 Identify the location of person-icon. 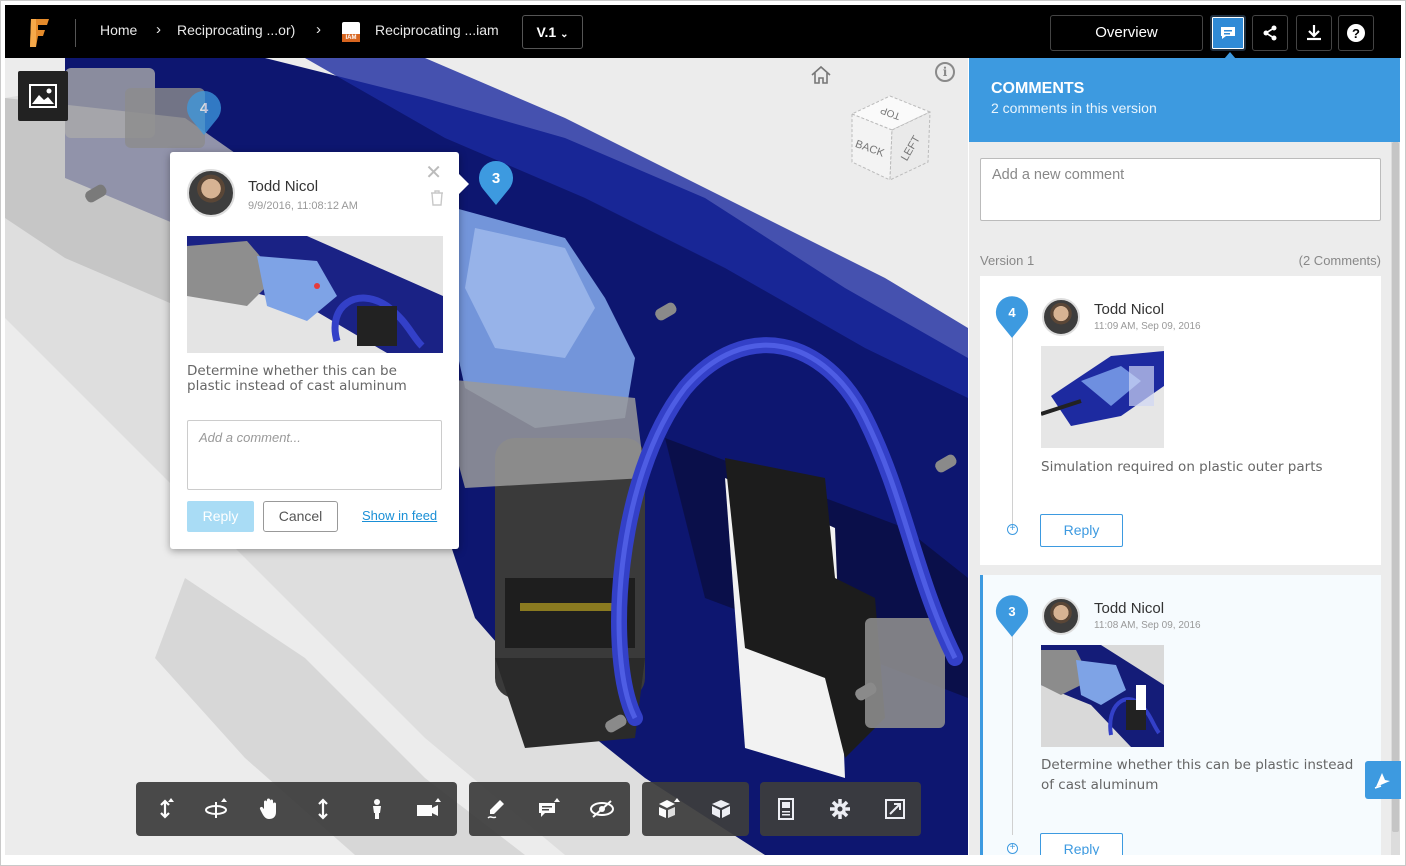
(377, 809).